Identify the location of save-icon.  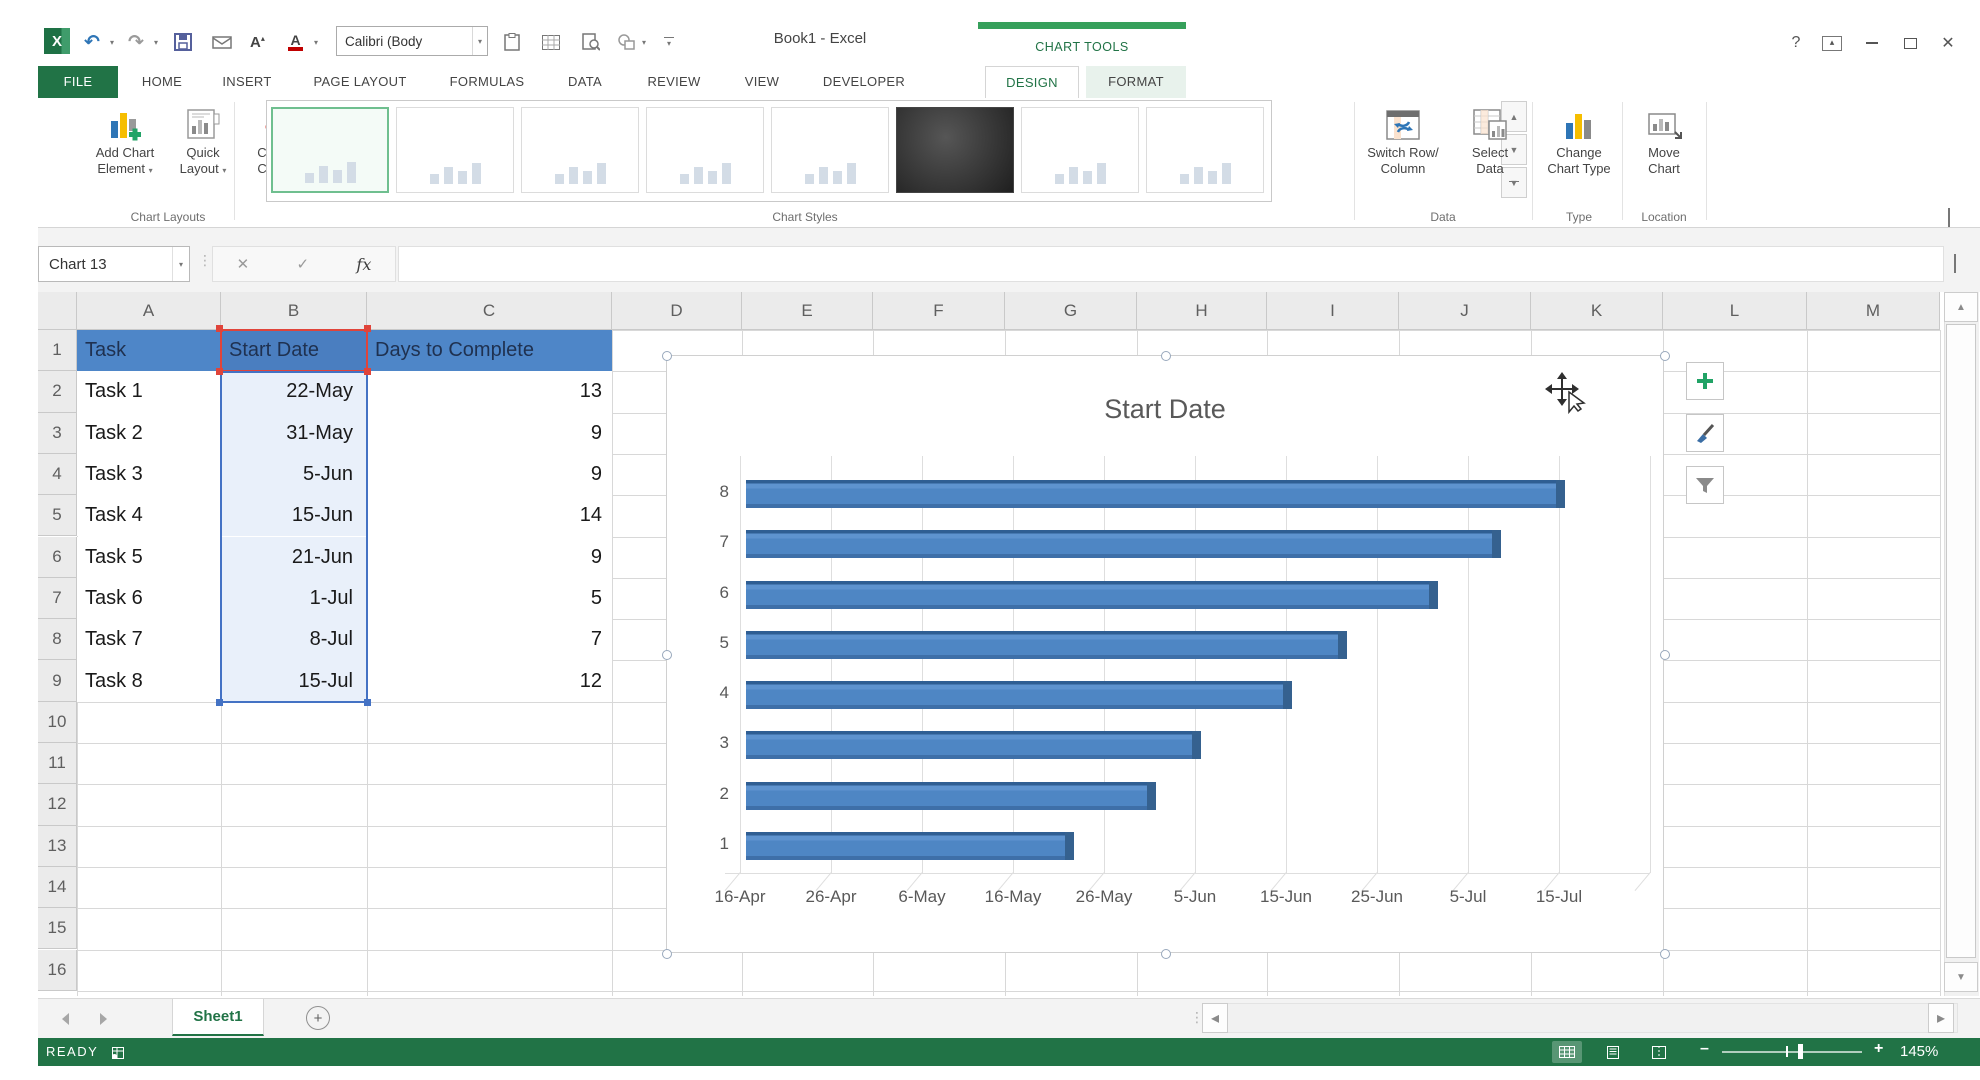
(183, 42).